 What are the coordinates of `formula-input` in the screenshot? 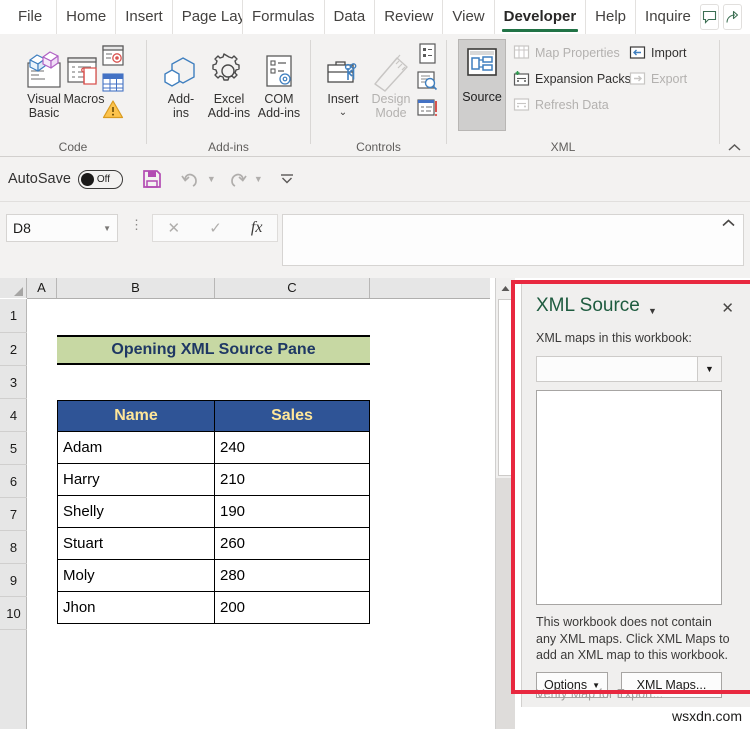 It's located at (513, 240).